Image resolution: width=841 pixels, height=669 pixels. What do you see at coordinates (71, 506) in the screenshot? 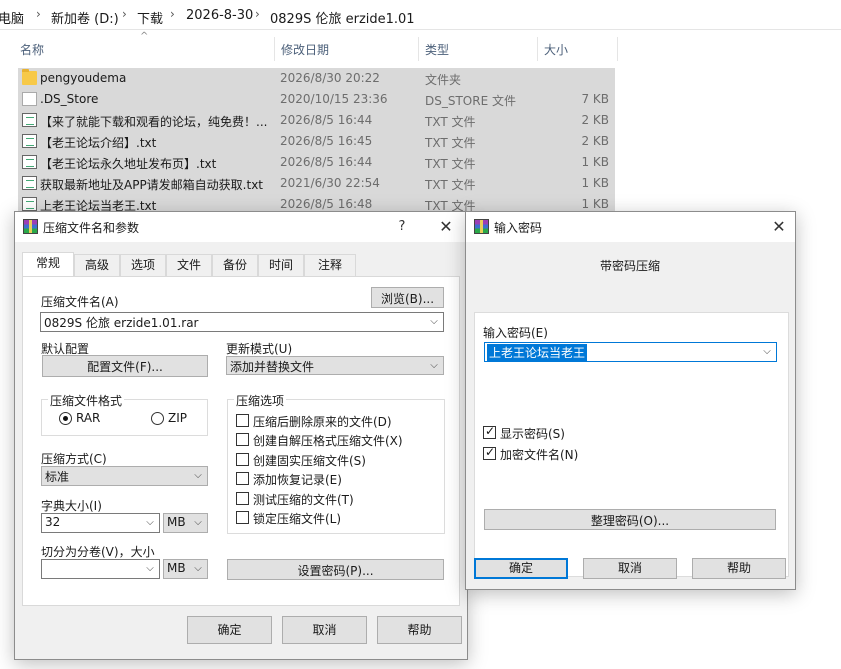
I see `dictionary-size-label: 字典大小(I)` at bounding box center [71, 506].